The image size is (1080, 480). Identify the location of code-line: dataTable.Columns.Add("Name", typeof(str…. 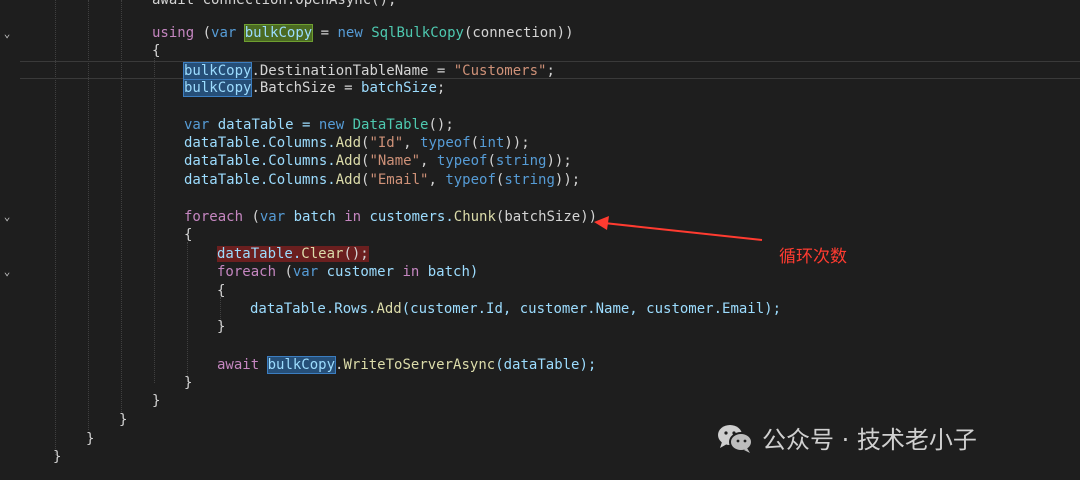
(540, 161).